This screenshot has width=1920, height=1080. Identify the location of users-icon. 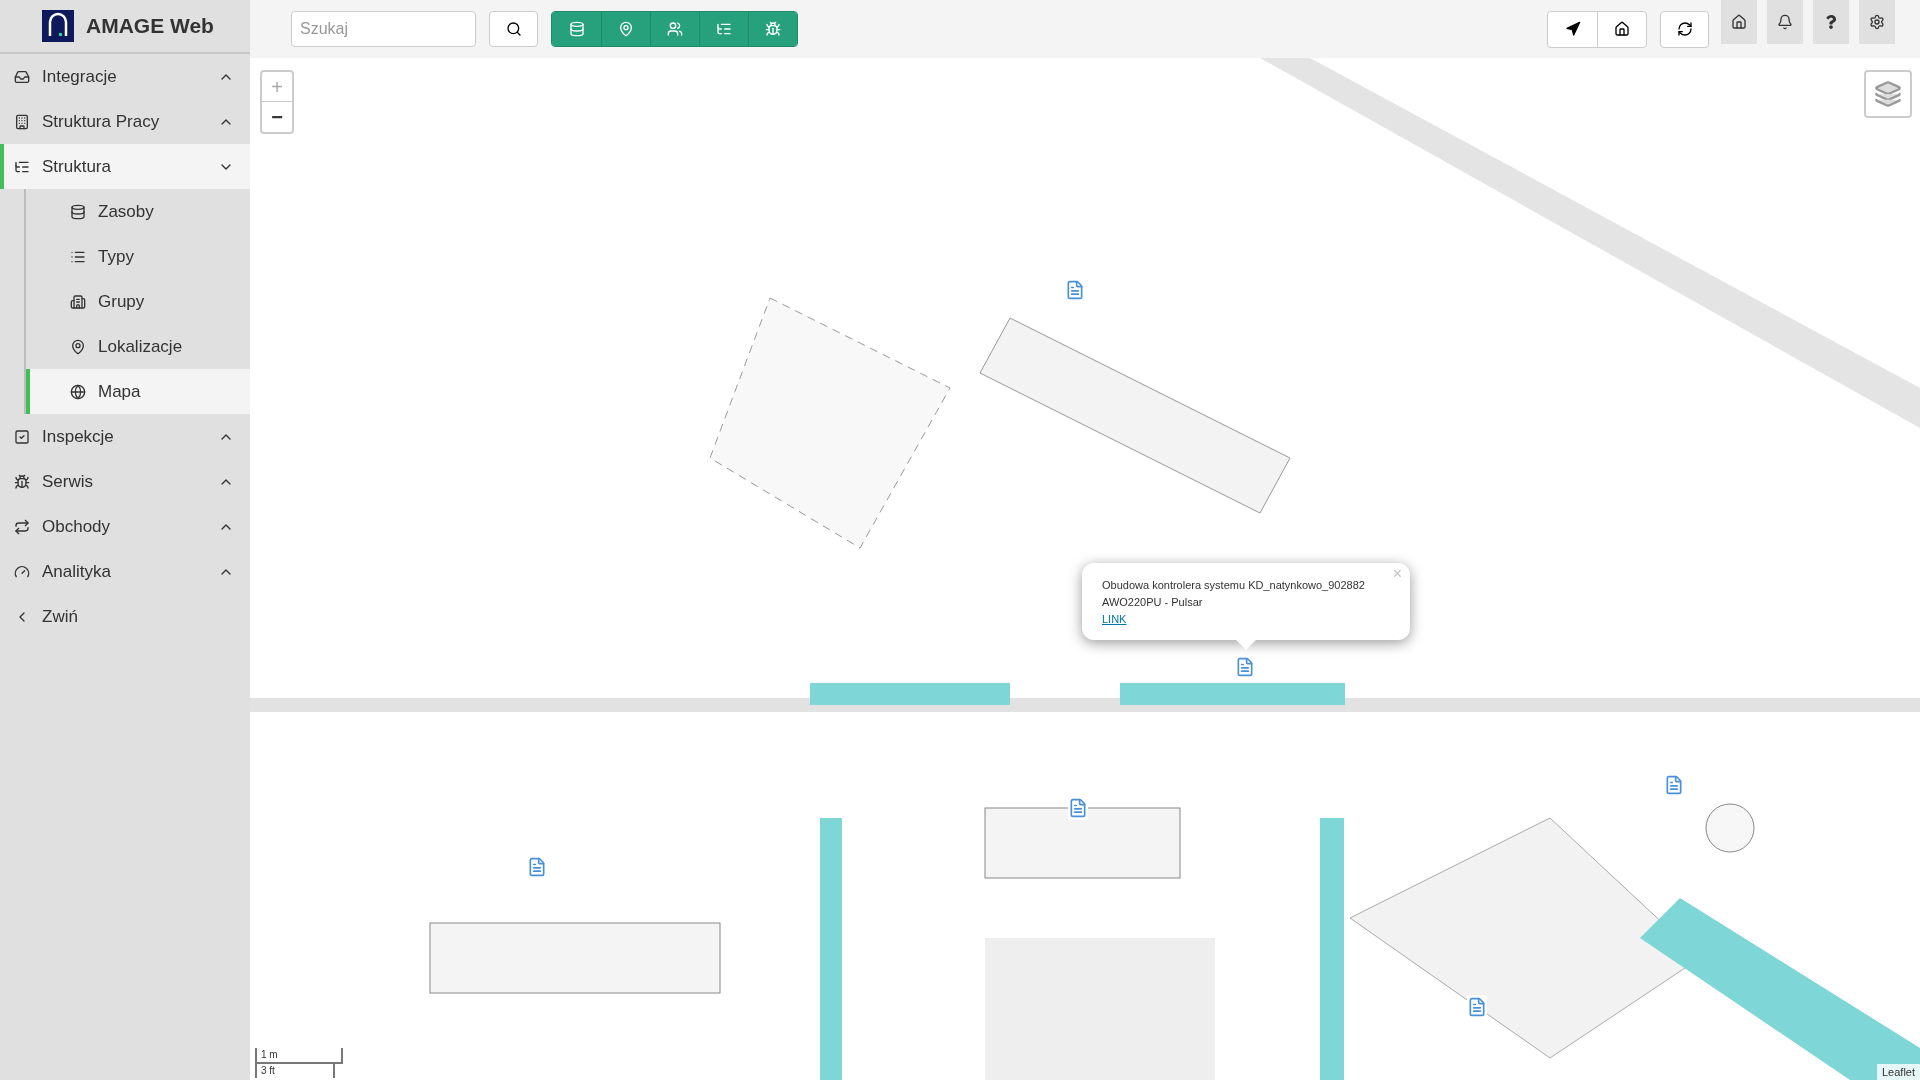
(675, 29).